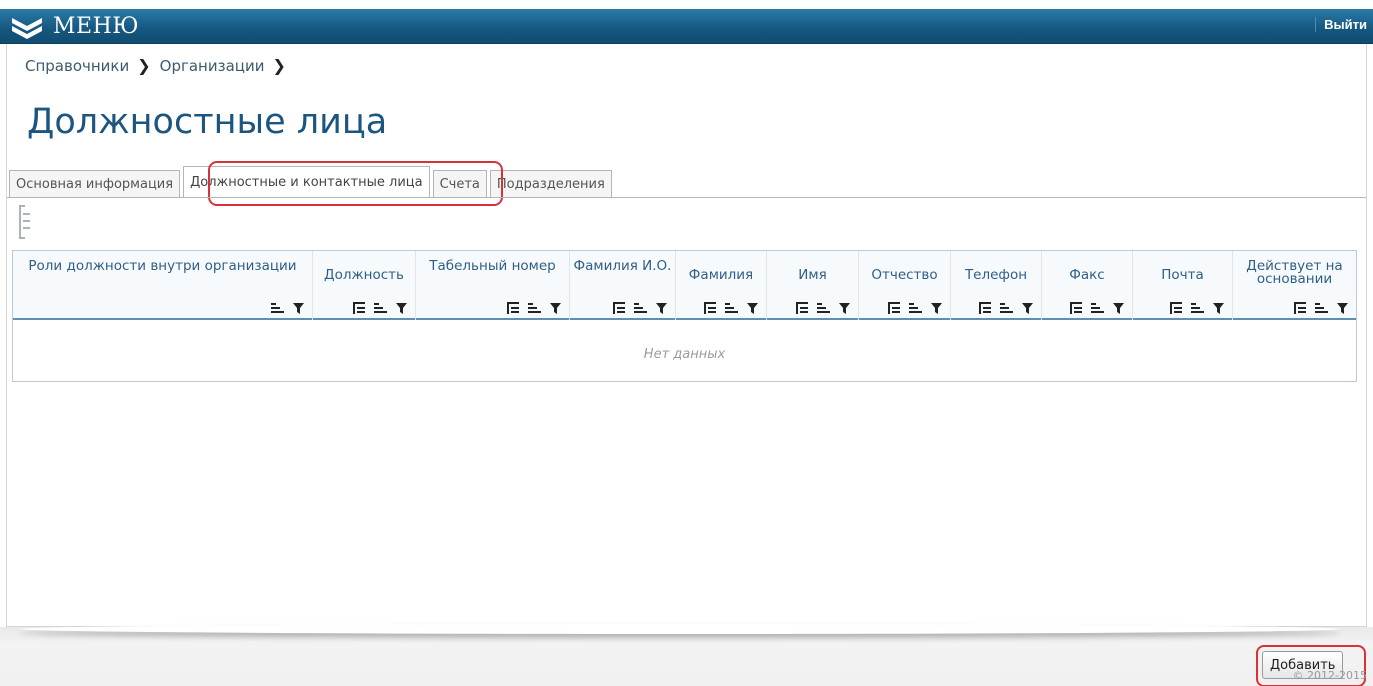  I want to click on breadcrumb-item-organizations: Организации, so click(212, 66).